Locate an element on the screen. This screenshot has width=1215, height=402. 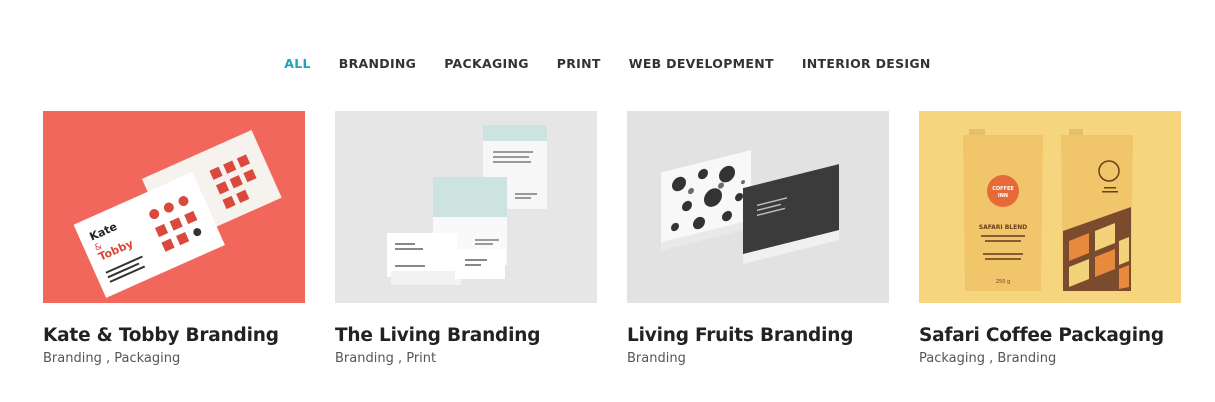
filter-branding: BRANDING is located at coordinates (377, 63).